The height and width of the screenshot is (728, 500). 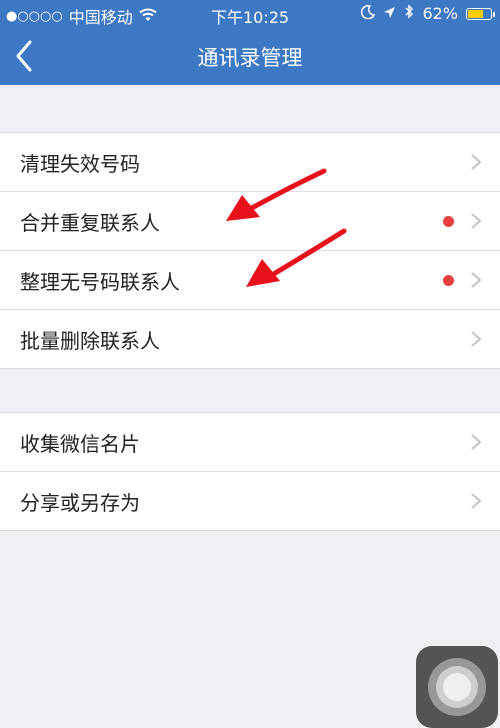 What do you see at coordinates (409, 13) in the screenshot?
I see `bluetooth-icon` at bounding box center [409, 13].